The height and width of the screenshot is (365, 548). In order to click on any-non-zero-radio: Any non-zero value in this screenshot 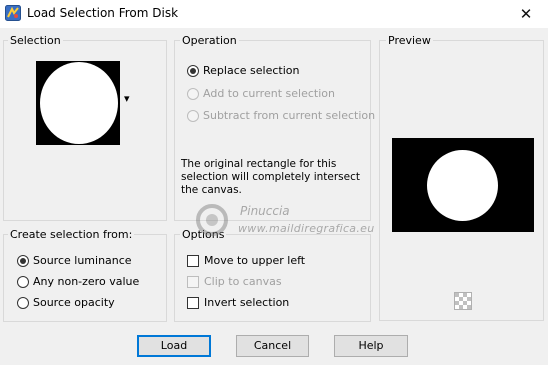, I will do `click(87, 282)`.